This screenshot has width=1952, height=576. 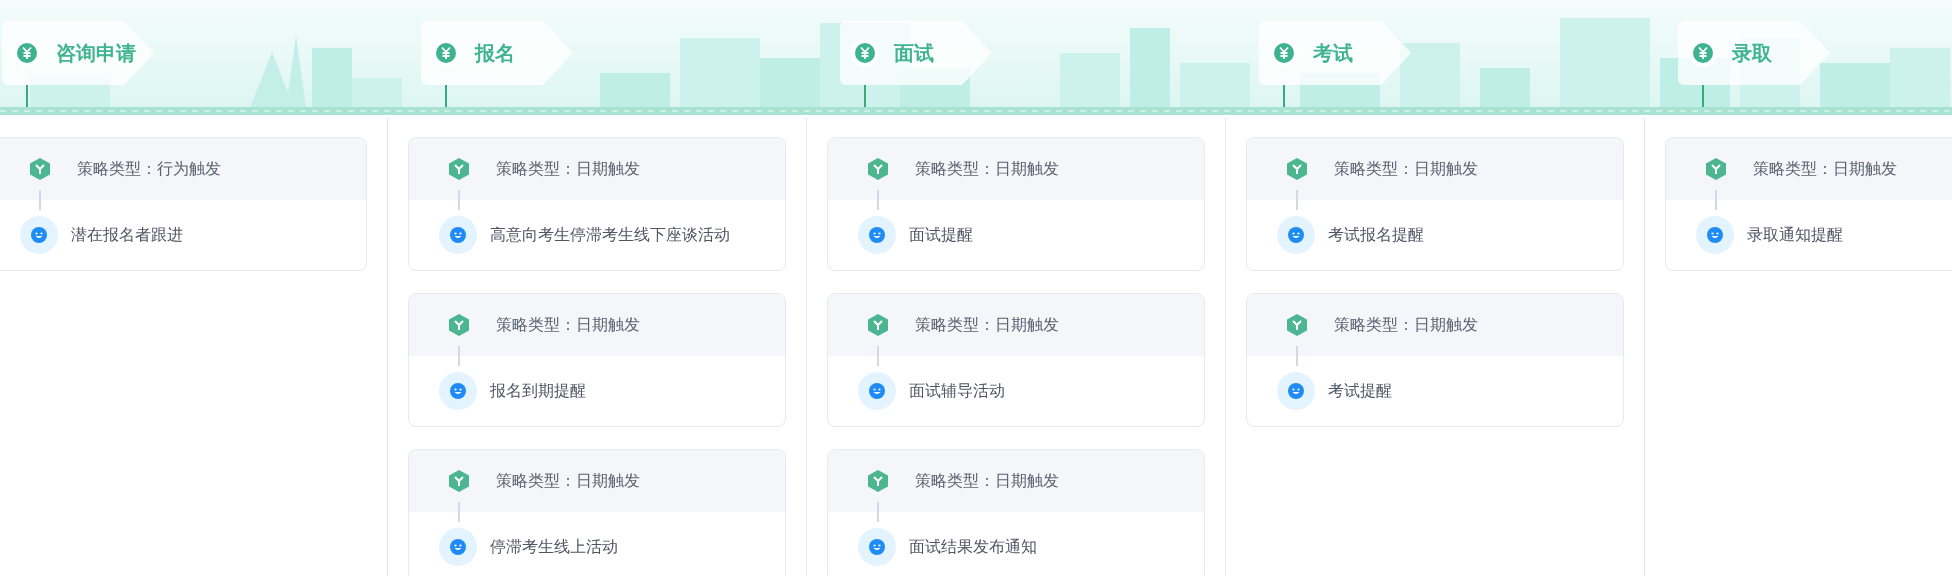 I want to click on strategy-card: 策略类型：日期触发 高意向考生停滞考生线下座谈活动, so click(x=597, y=204).